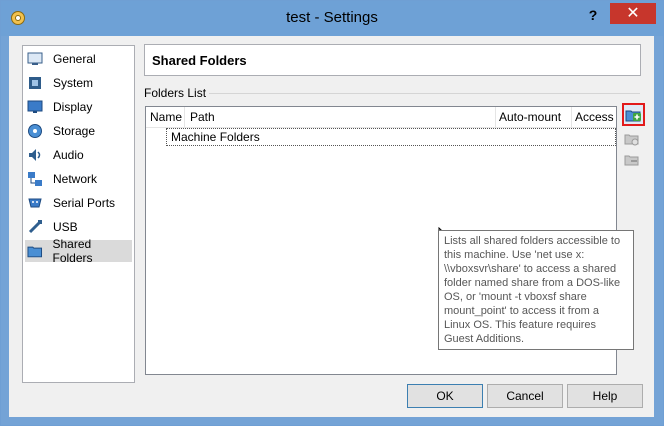 The width and height of the screenshot is (664, 426). I want to click on sidebar-item-audio: Audio, so click(78, 155).